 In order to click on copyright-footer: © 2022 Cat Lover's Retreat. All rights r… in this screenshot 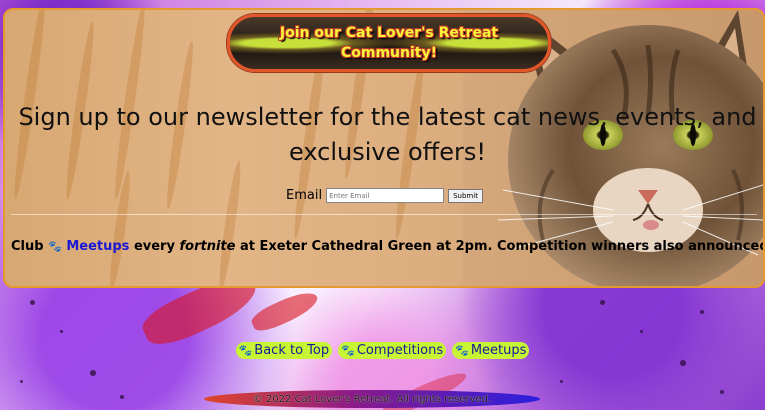, I will do `click(372, 399)`.